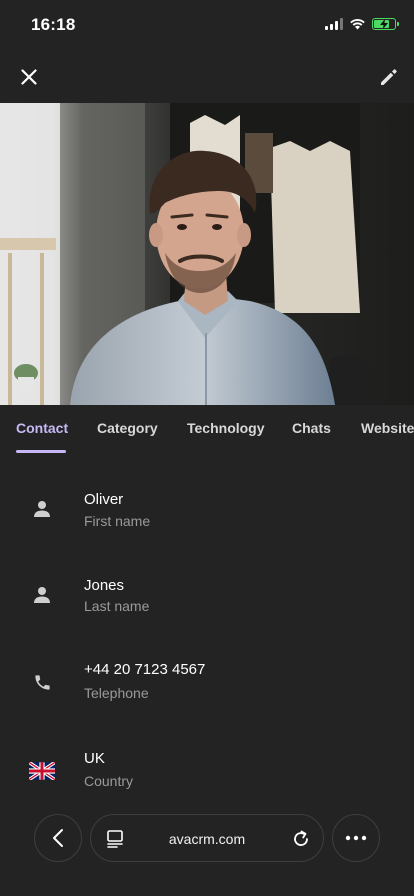 Image resolution: width=414 pixels, height=896 pixels. I want to click on field-telephone: +44 20 7123 4567 Telephone, so click(207, 682).